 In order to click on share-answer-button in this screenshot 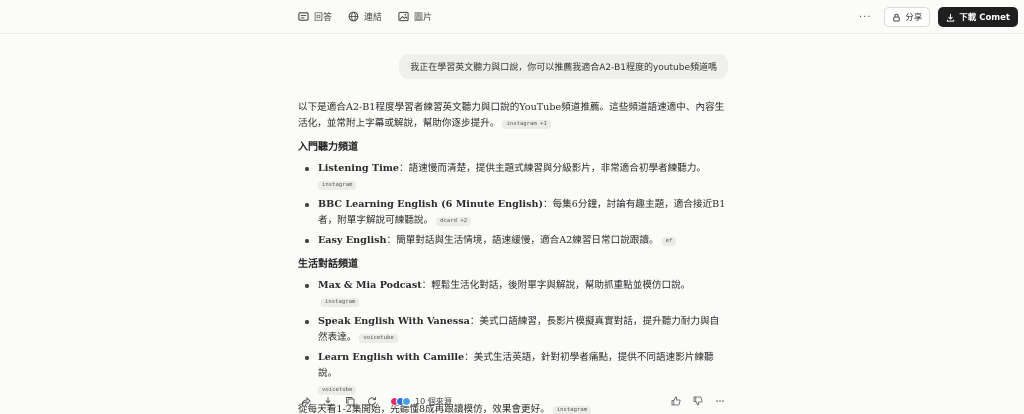, I will do `click(306, 401)`.